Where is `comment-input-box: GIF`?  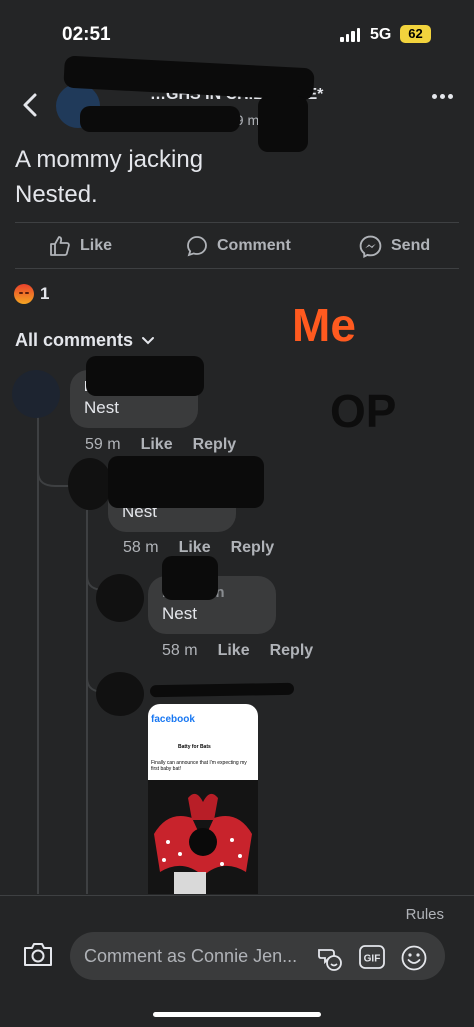 comment-input-box: GIF is located at coordinates (257, 956).